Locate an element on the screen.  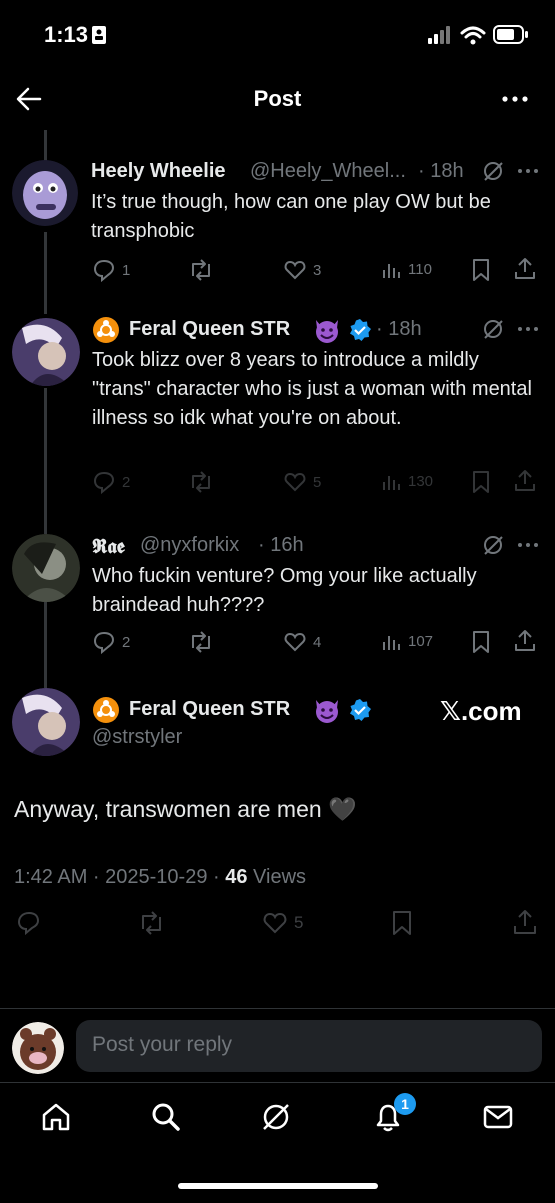
like-button: 3 is located at coordinates (302, 270).